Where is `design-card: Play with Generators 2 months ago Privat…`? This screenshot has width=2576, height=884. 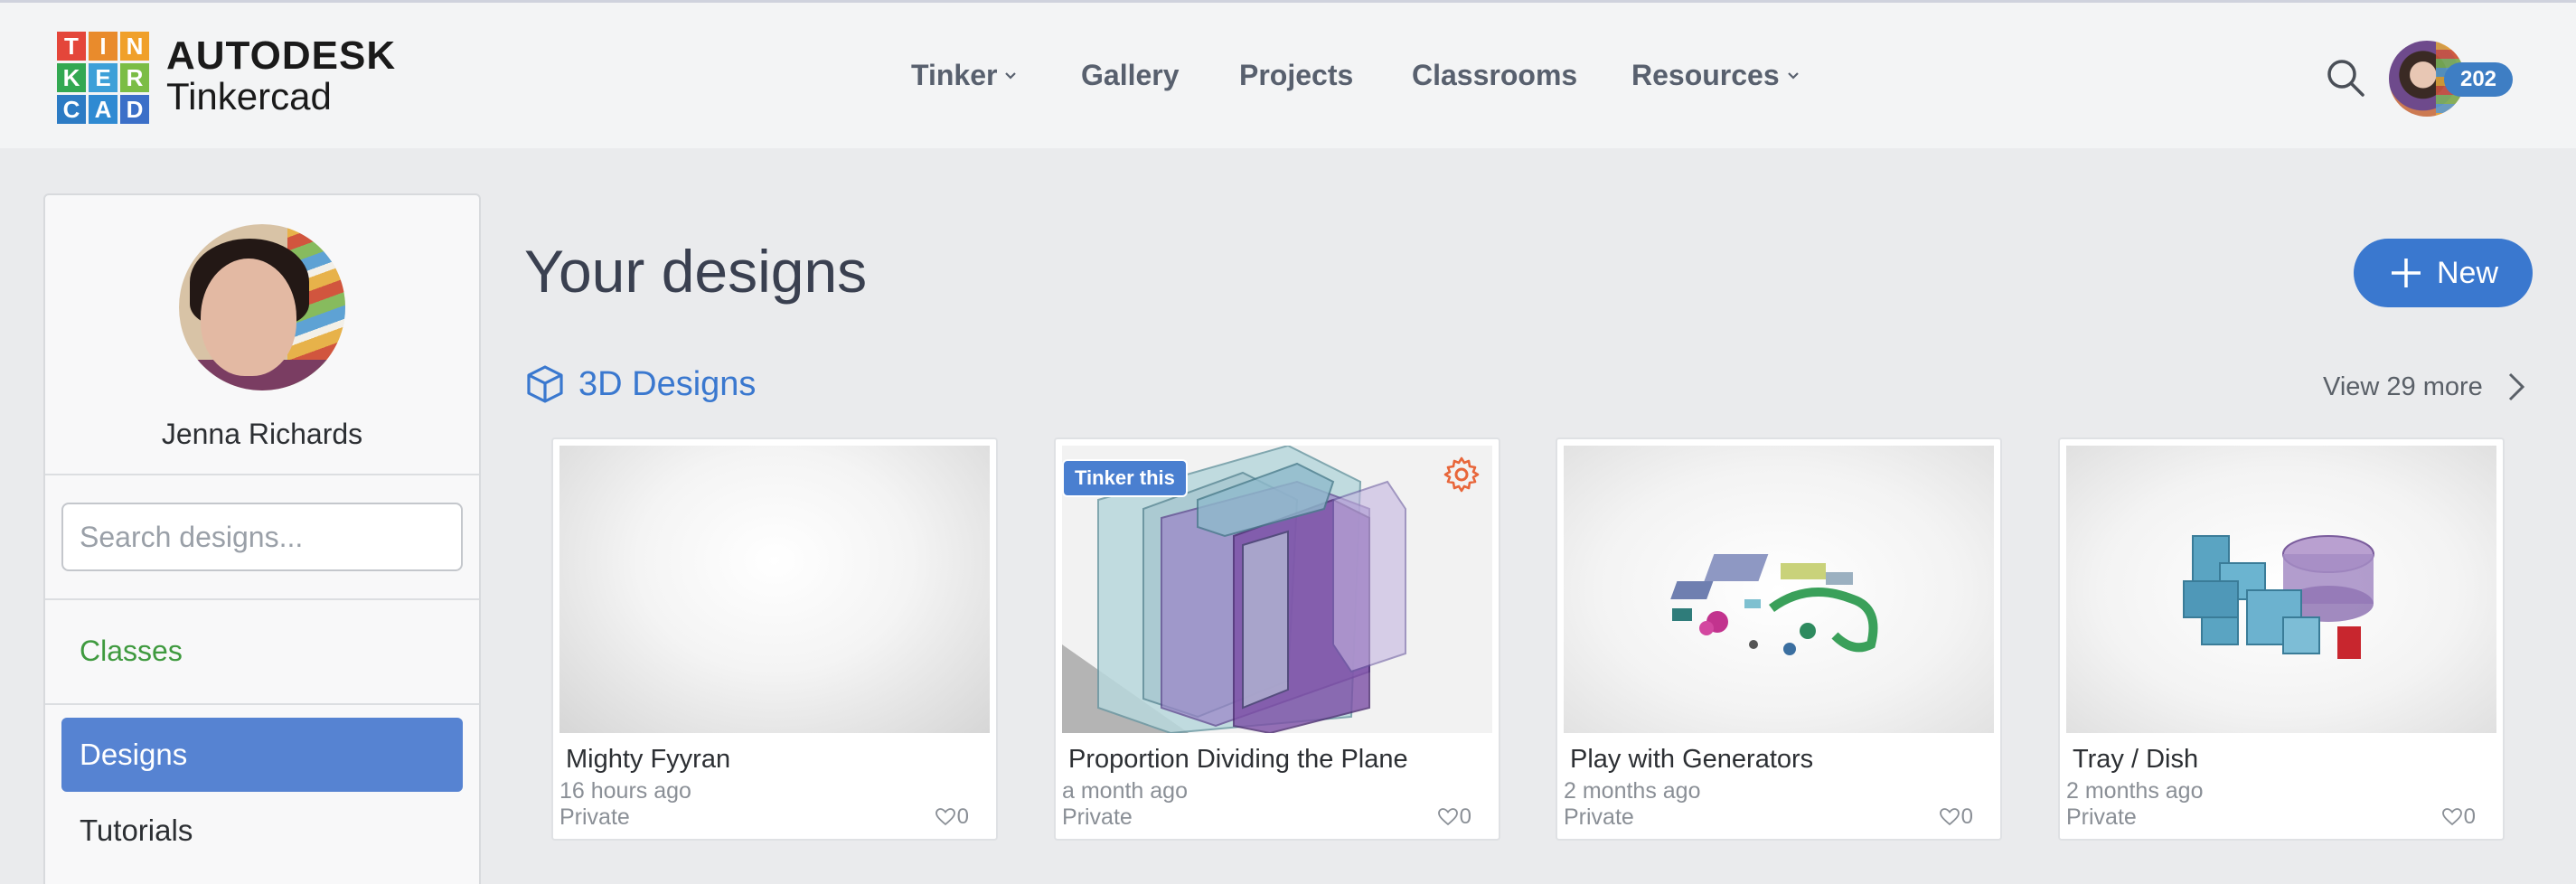
design-card: Play with Generators 2 months ago Privat… is located at coordinates (1779, 639).